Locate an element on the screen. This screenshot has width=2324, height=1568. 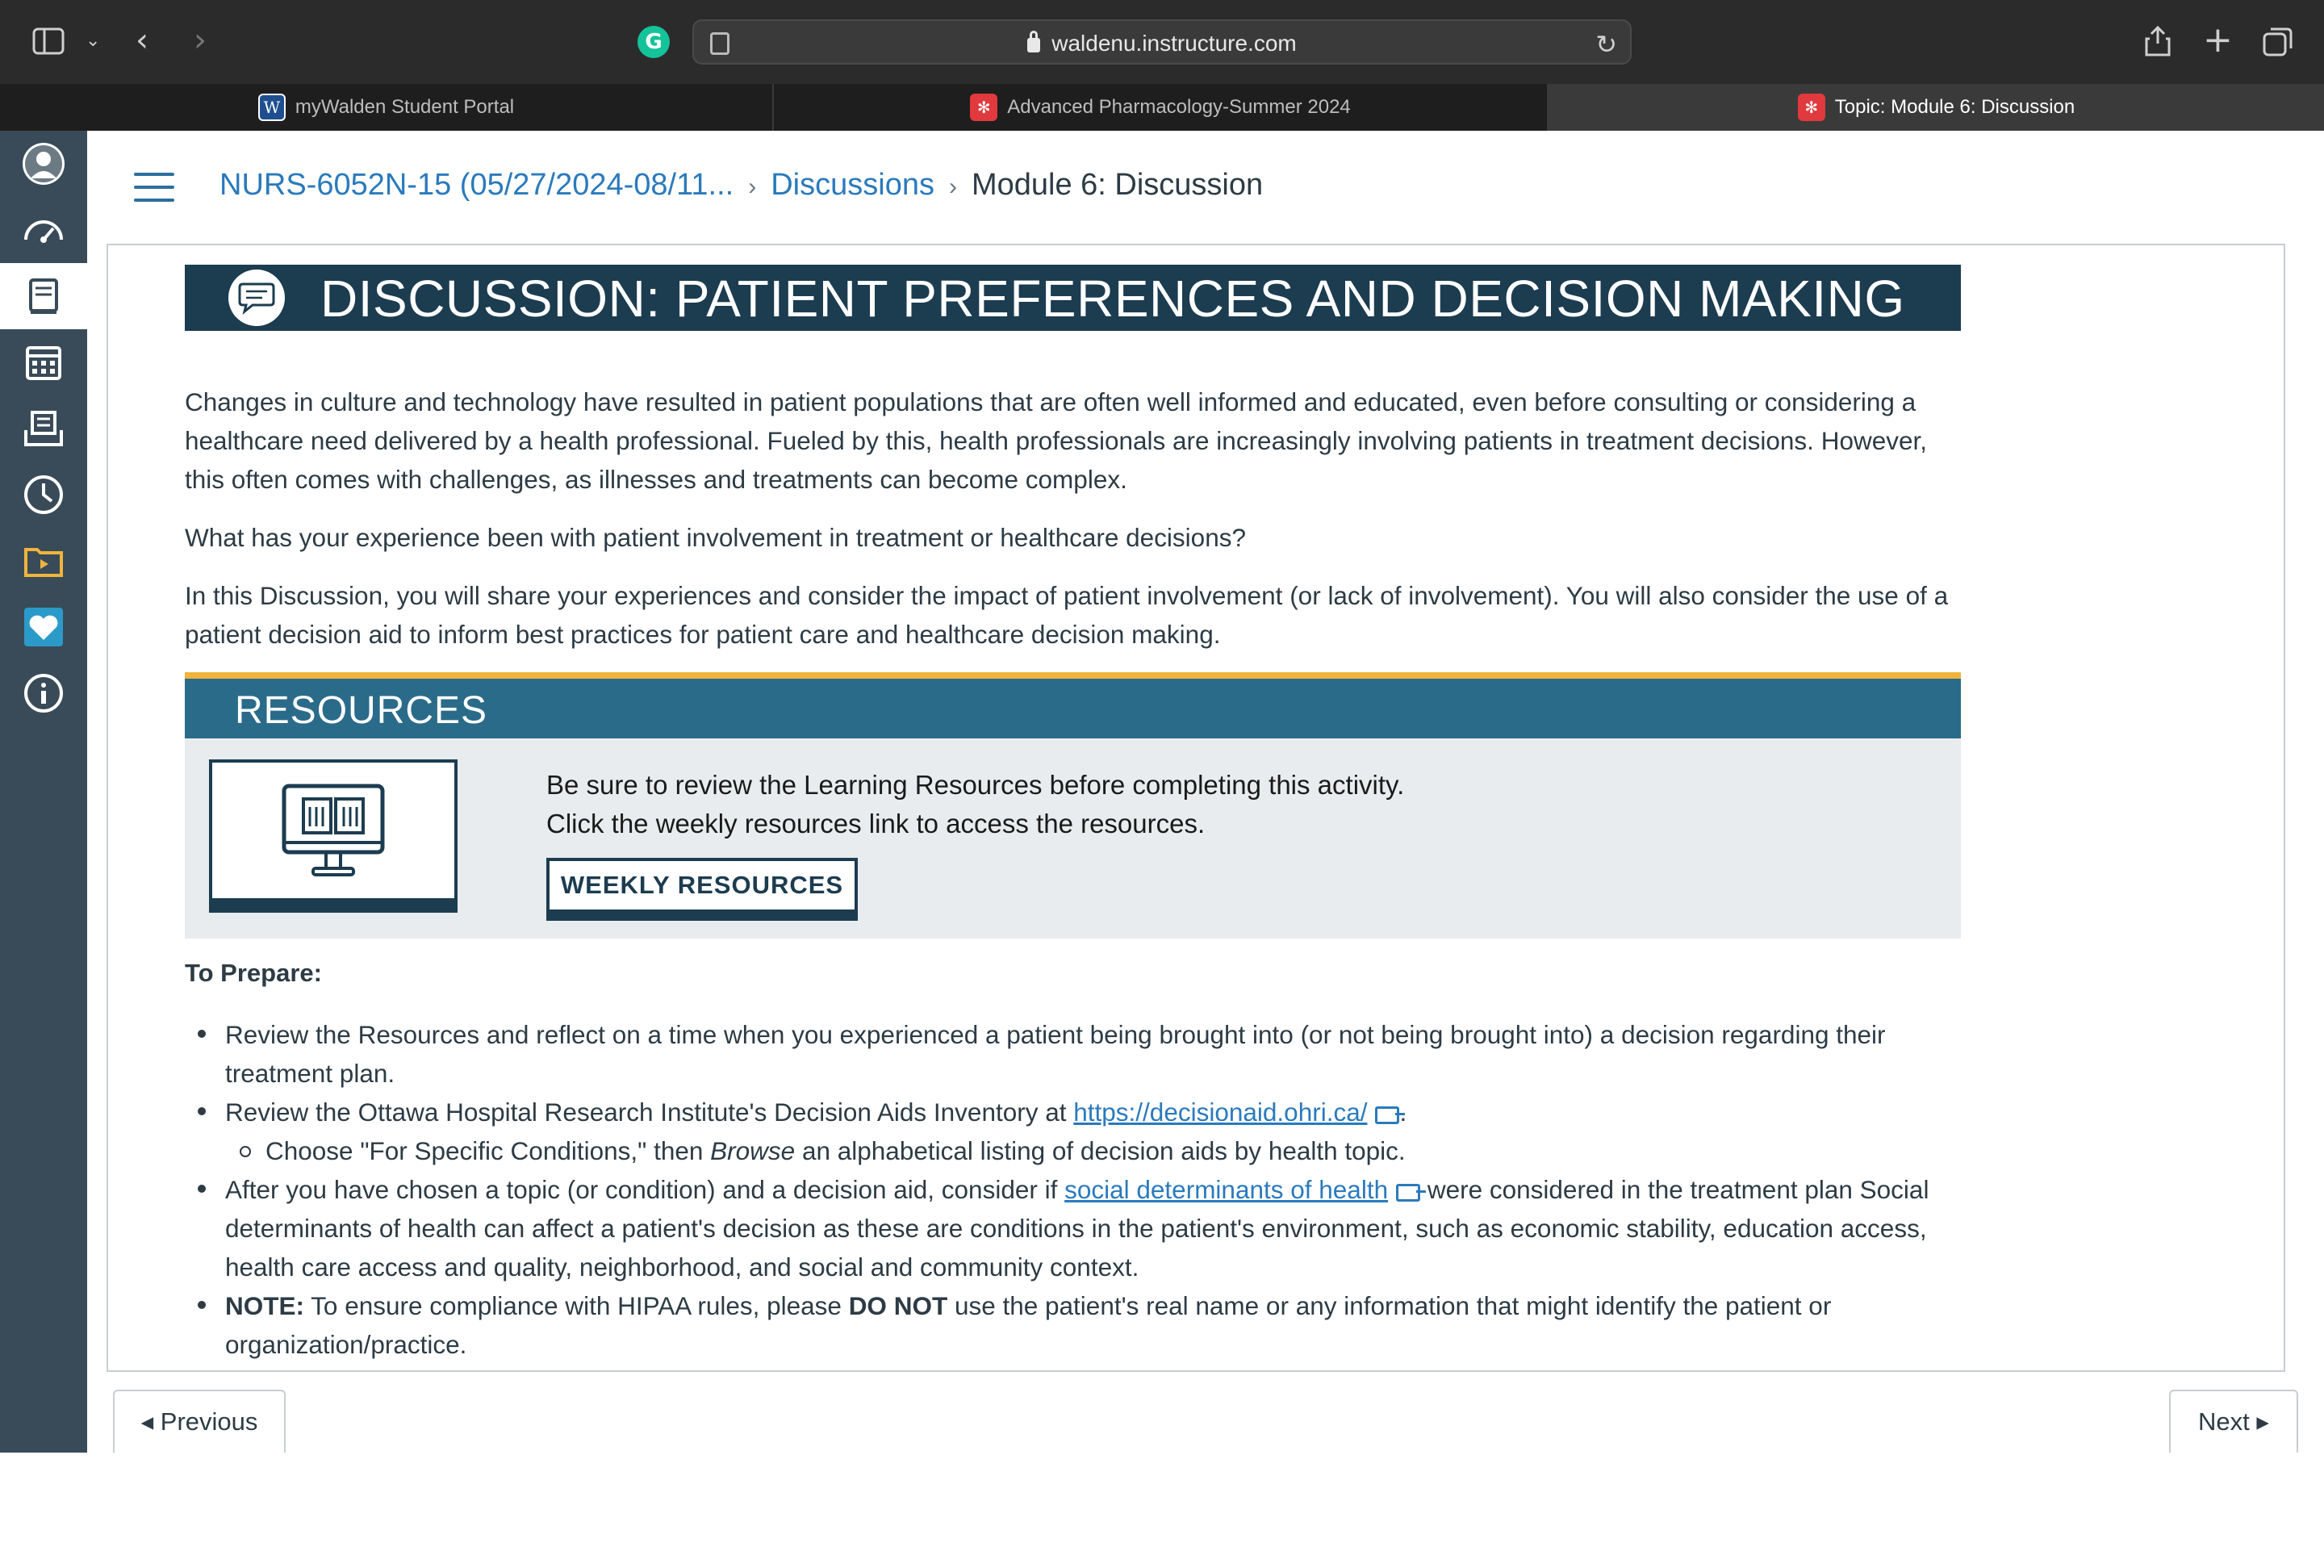
weekly-resources-button: WEEKLY RESOURCES is located at coordinates (702, 889).